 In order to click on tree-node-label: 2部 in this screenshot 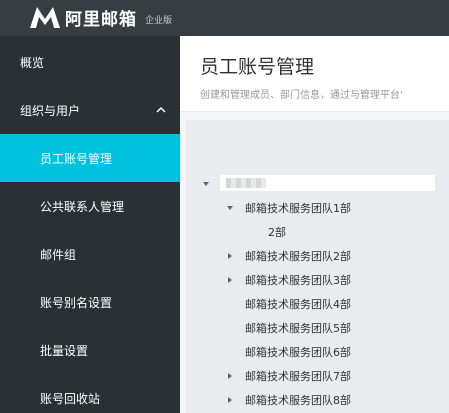, I will do `click(277, 232)`.